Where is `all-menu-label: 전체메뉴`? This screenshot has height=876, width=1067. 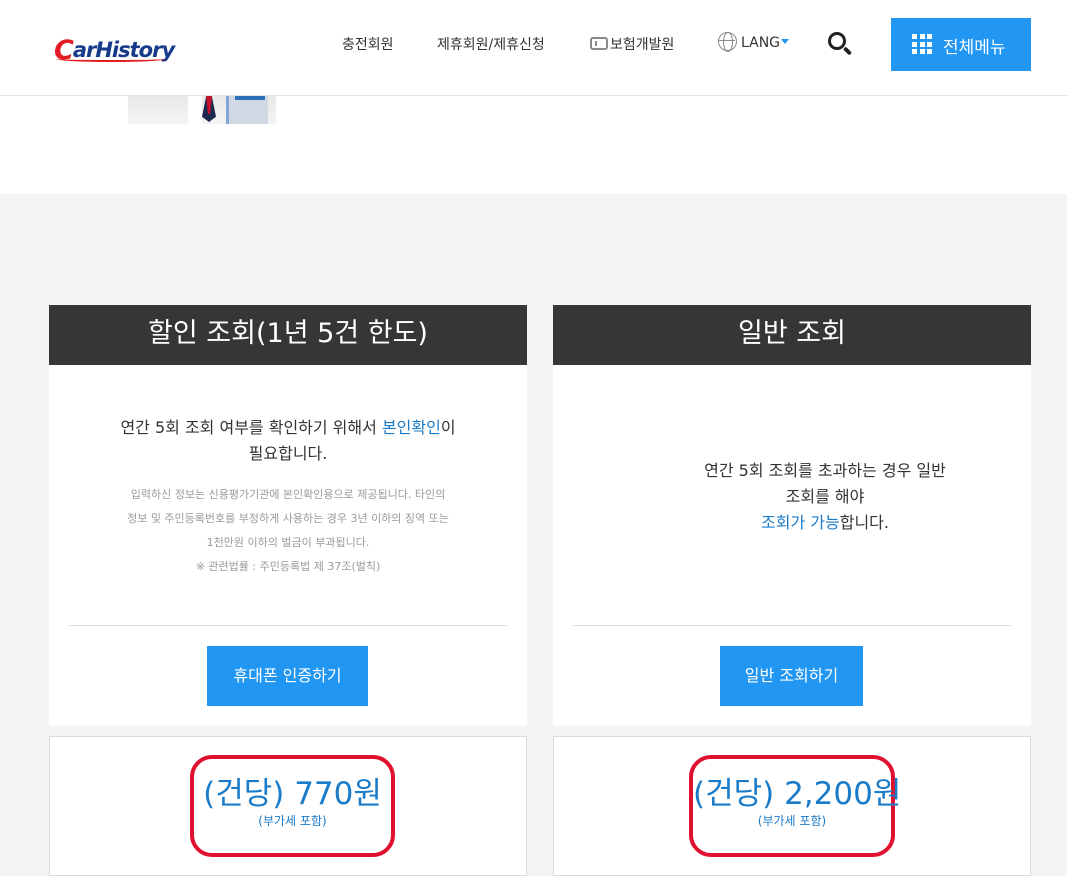 all-menu-label: 전체메뉴 is located at coordinates (974, 48).